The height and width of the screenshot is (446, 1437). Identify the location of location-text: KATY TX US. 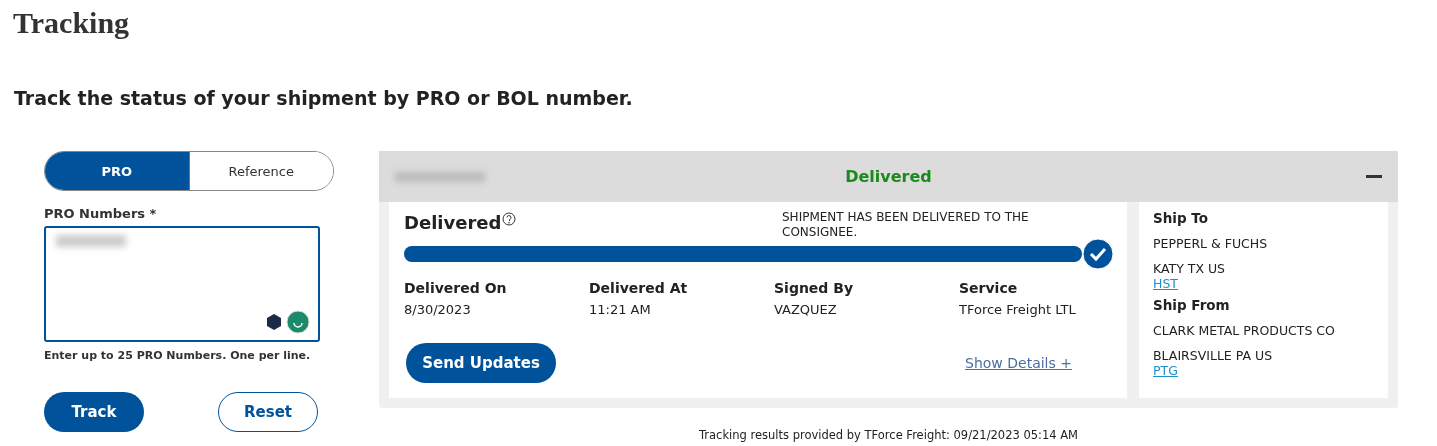
(1189, 268).